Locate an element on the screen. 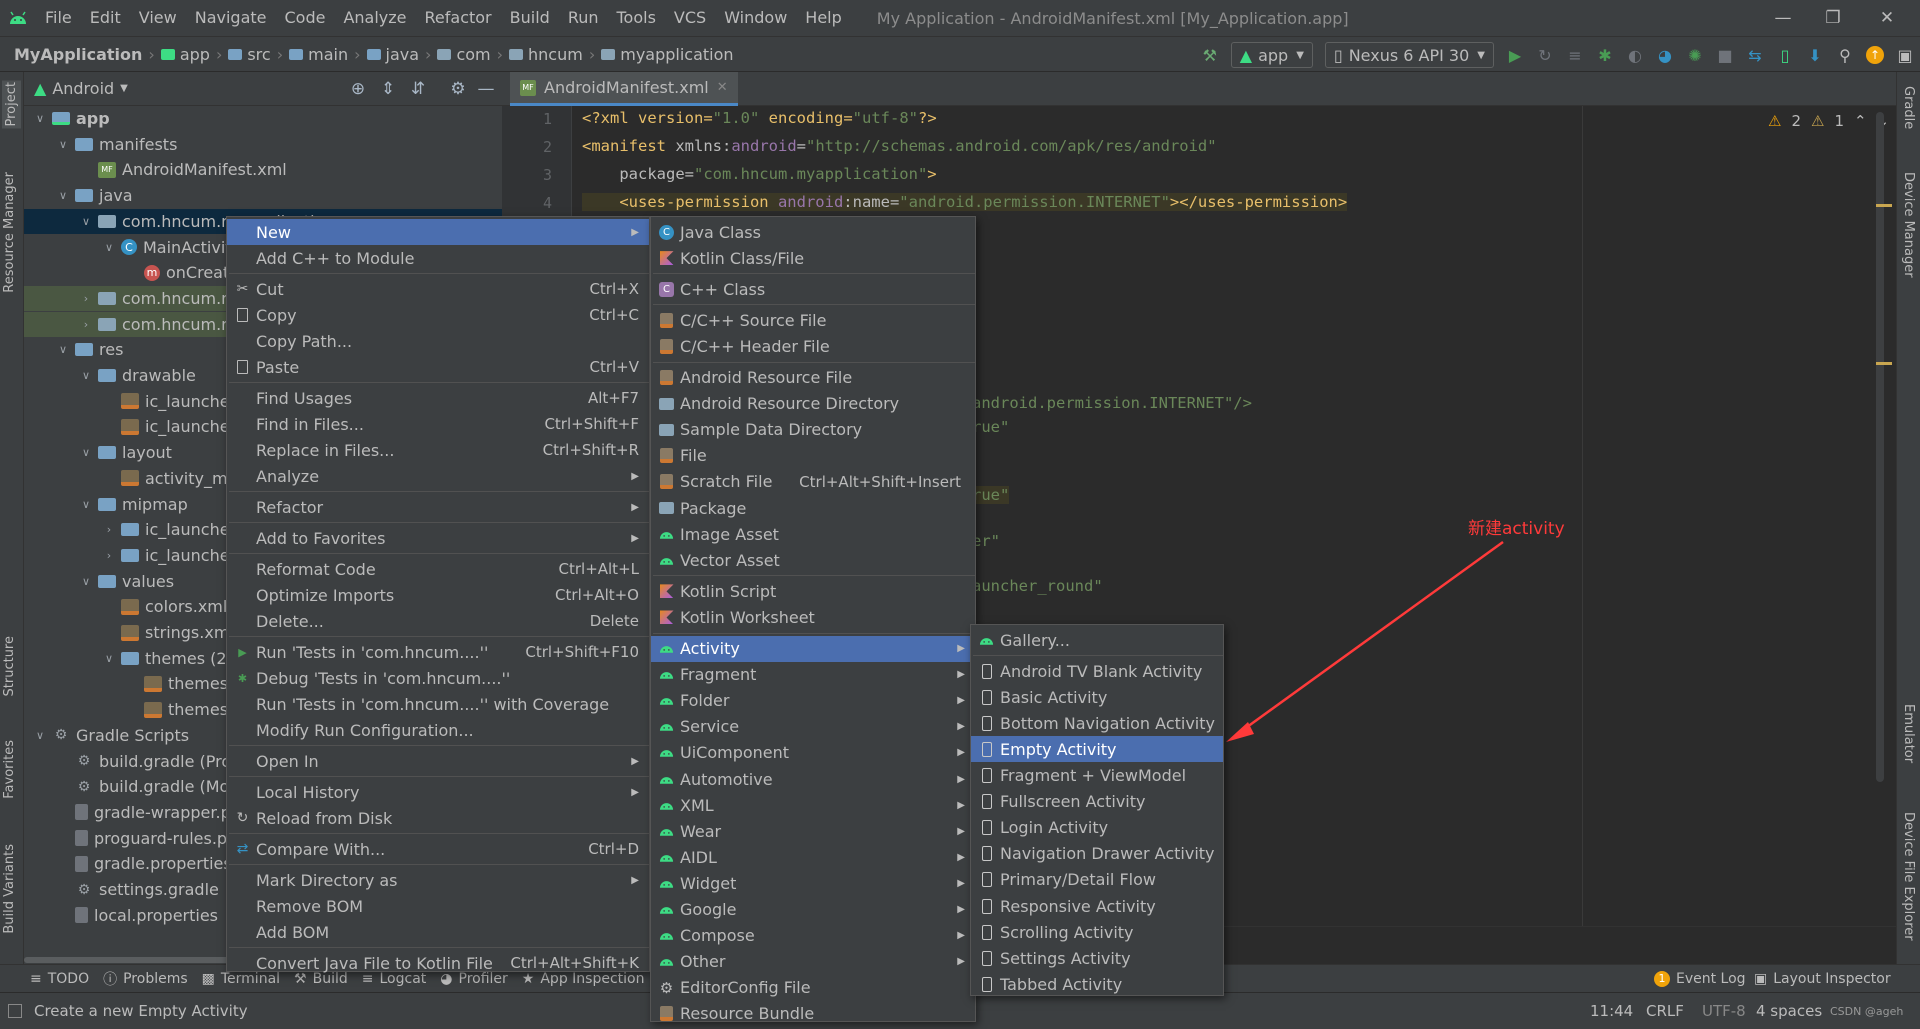 Image resolution: width=1920 pixels, height=1029 pixels. context_menu-item-delete: Delete... Delete is located at coordinates (438, 621).